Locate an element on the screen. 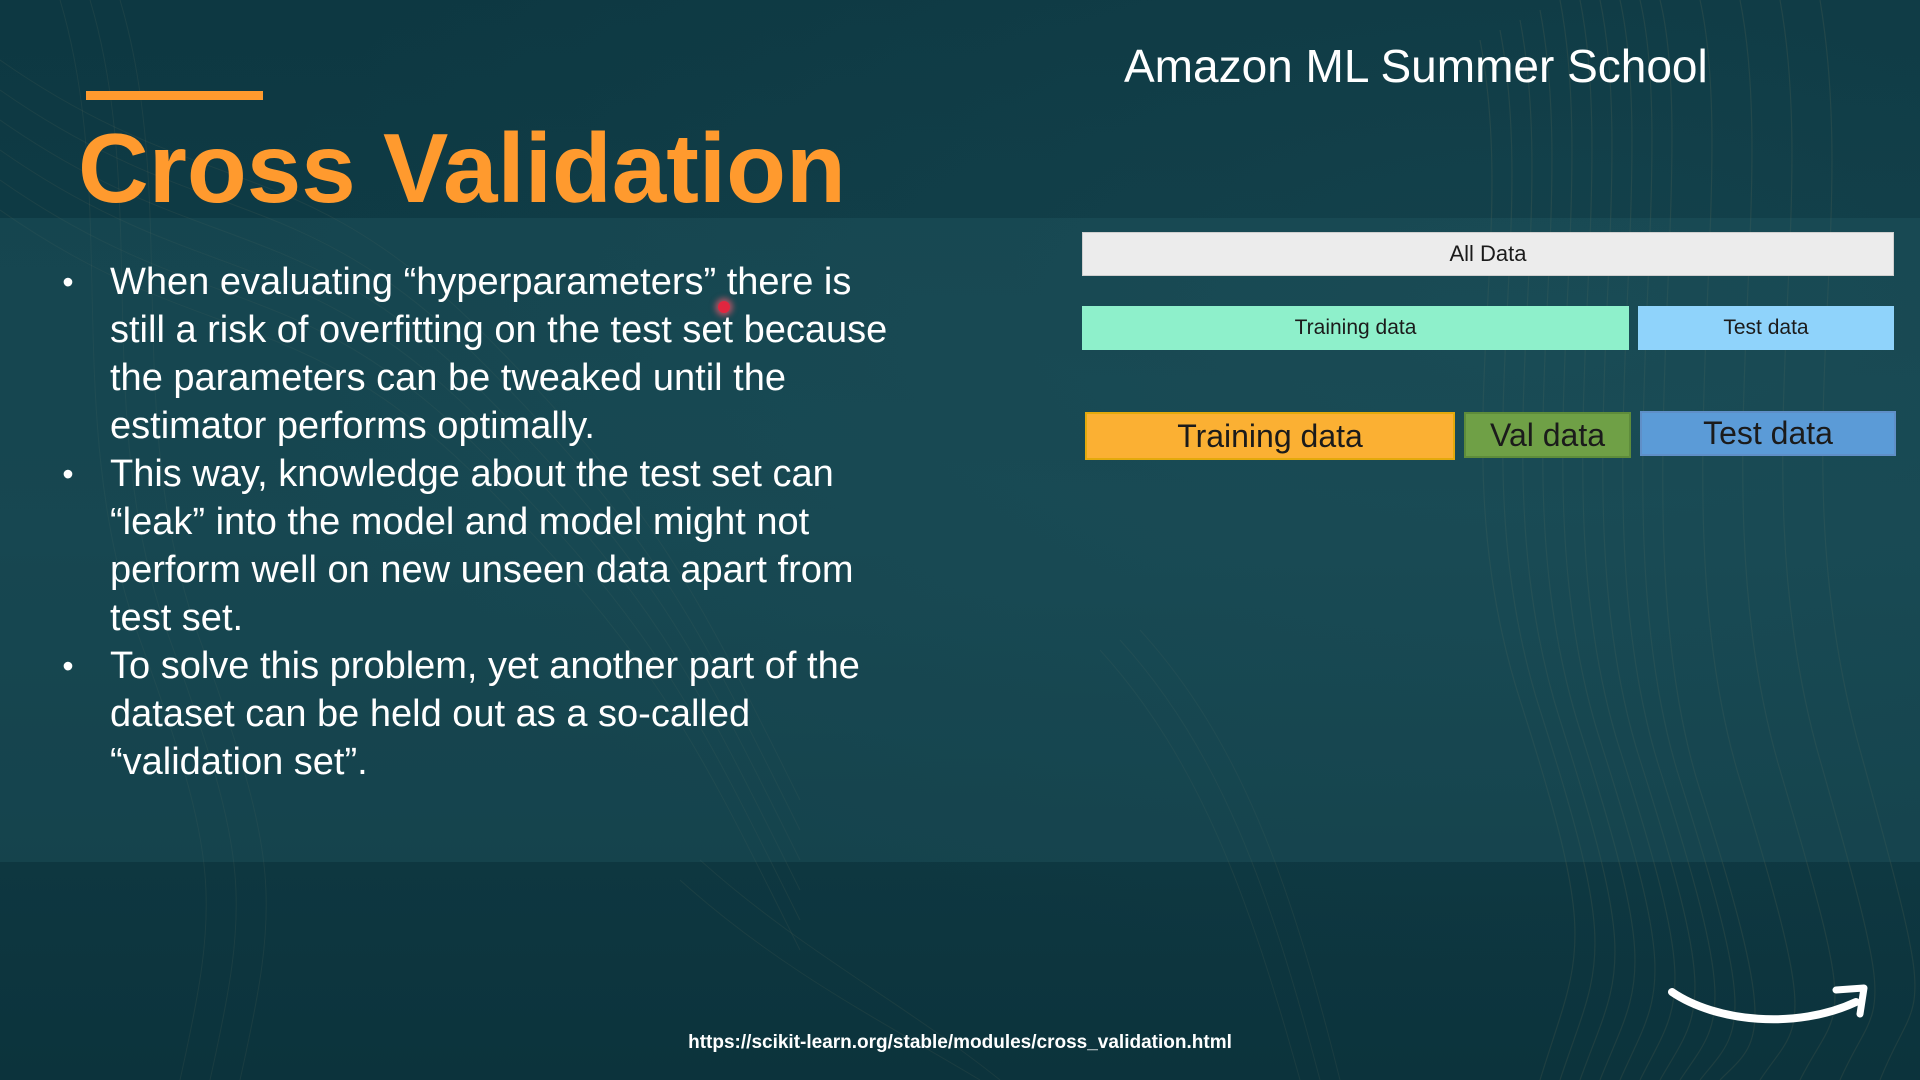 The image size is (1920, 1080). slide-title: Cross Validation is located at coordinates (462, 168).